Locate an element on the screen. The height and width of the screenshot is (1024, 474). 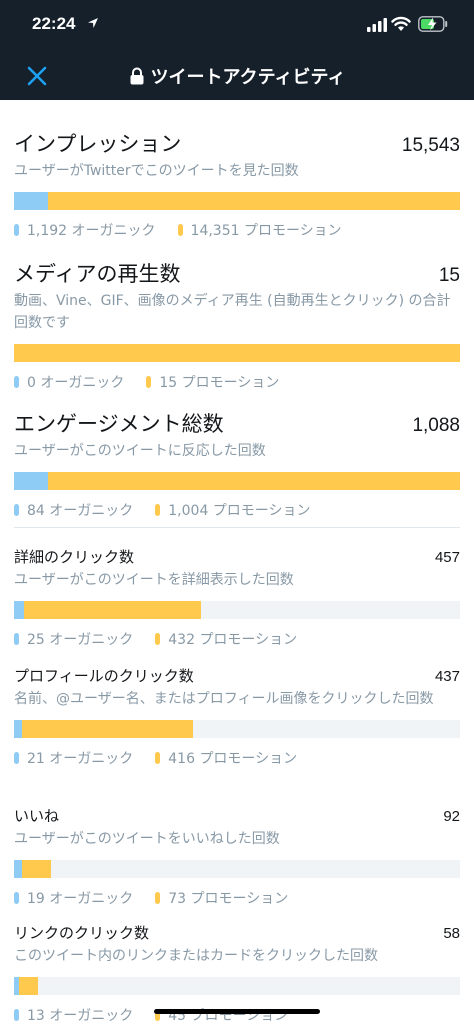
metric-title: インプレッション is located at coordinates (98, 144).